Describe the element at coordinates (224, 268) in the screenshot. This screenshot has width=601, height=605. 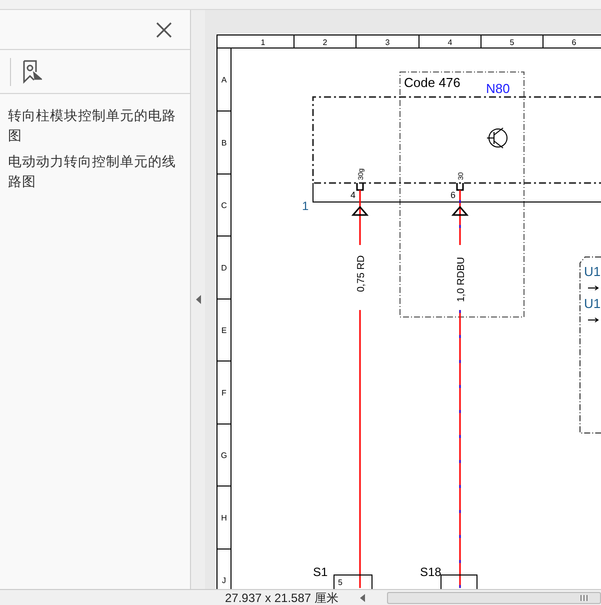
I see `row-label: D` at that location.